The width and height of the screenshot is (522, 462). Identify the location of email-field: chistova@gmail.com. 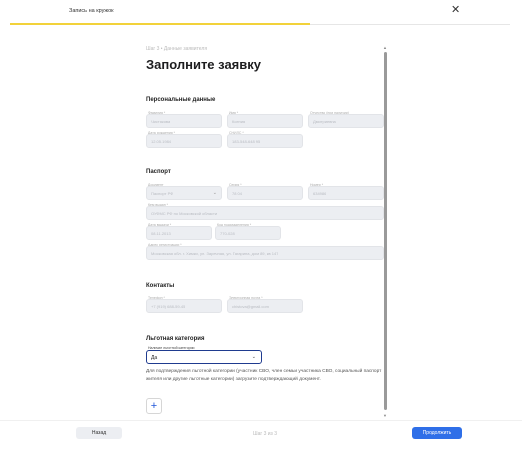
(265, 306).